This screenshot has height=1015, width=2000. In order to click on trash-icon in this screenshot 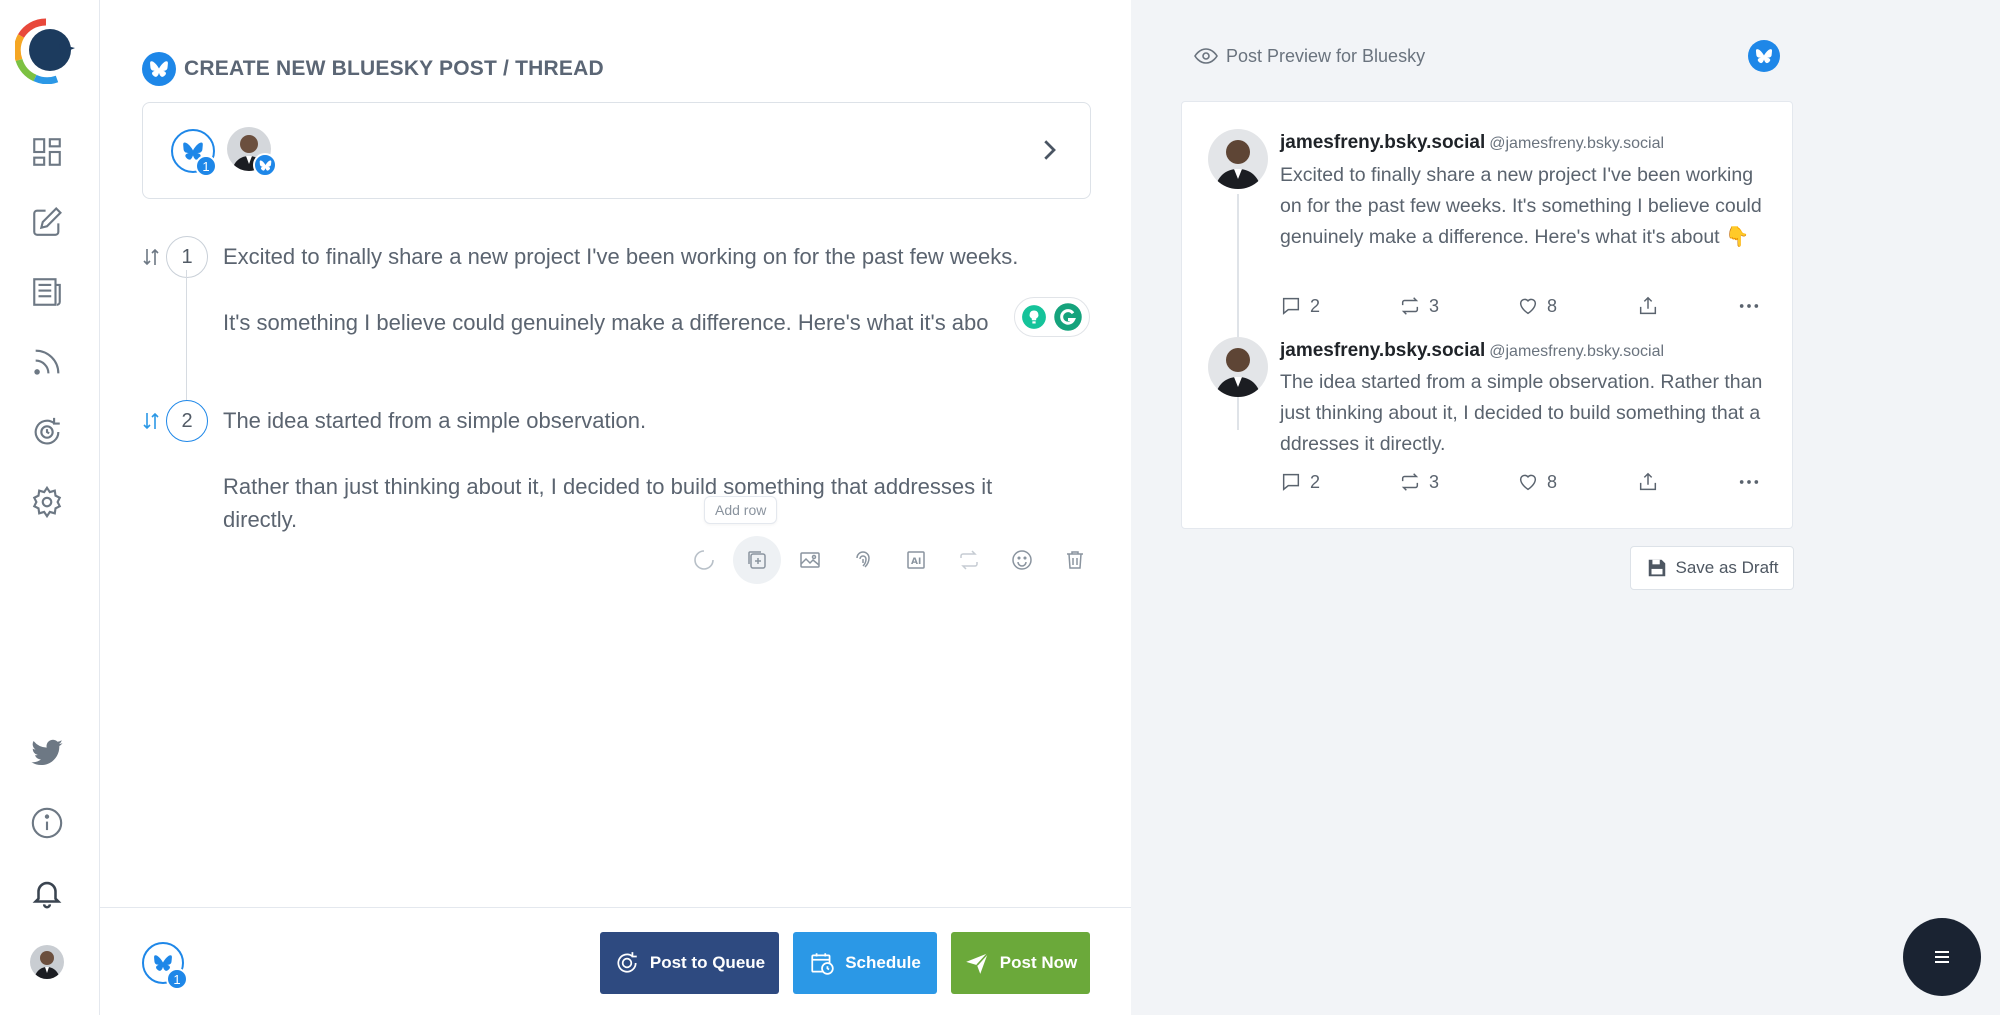, I will do `click(1075, 560)`.